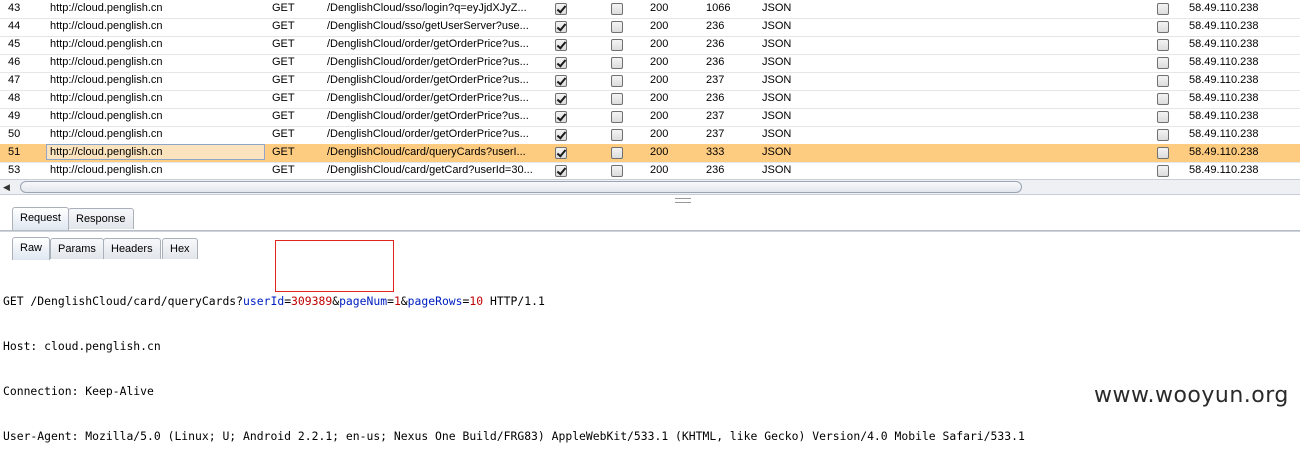  Describe the element at coordinates (40, 218) in the screenshot. I see `tab-request: Request` at that location.